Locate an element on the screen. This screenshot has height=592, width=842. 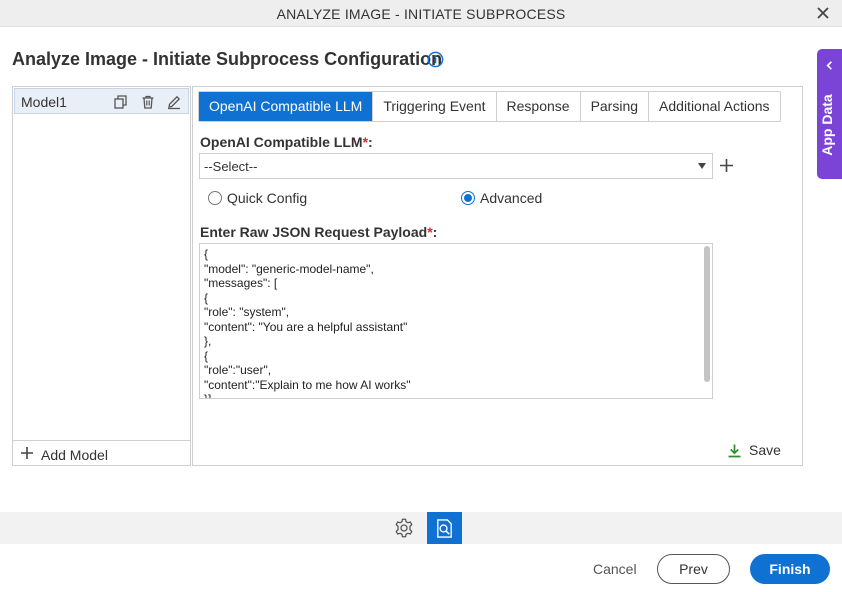
tab-openai-compatible-llm: OpenAI Compatible LLM is located at coordinates (286, 106).